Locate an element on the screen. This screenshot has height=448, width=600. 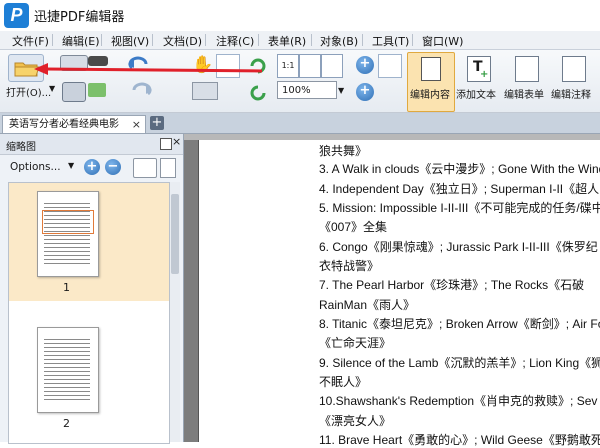
zoom-out-thumbnail-icon: − is located at coordinates (113, 167).